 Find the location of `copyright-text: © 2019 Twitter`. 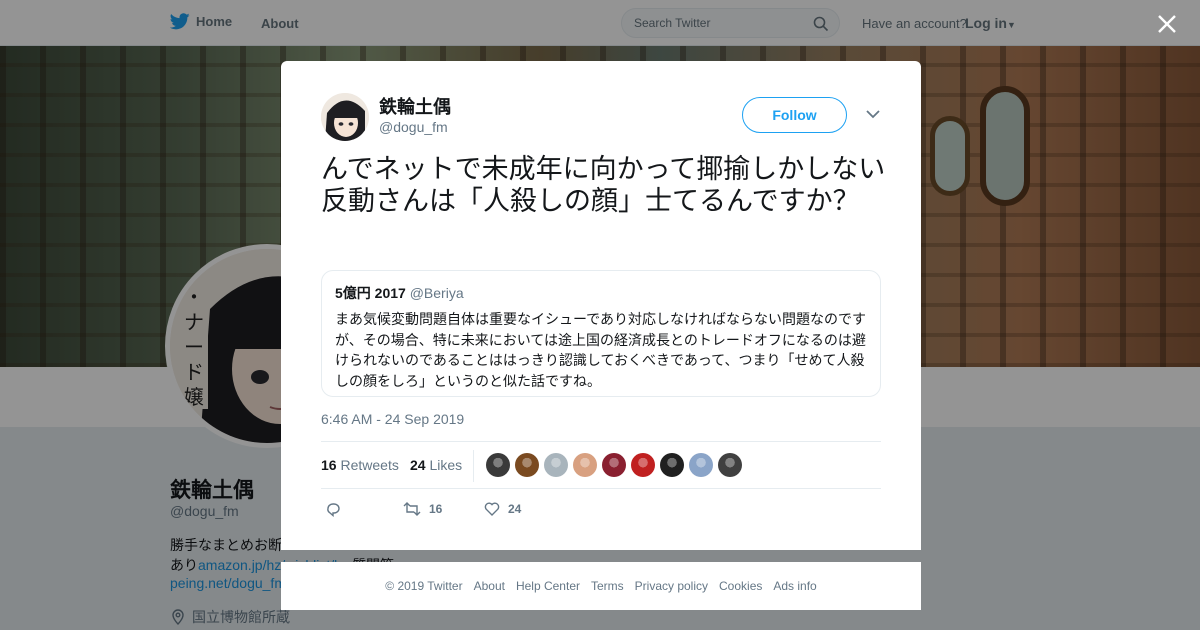

copyright-text: © 2019 Twitter is located at coordinates (424, 586).